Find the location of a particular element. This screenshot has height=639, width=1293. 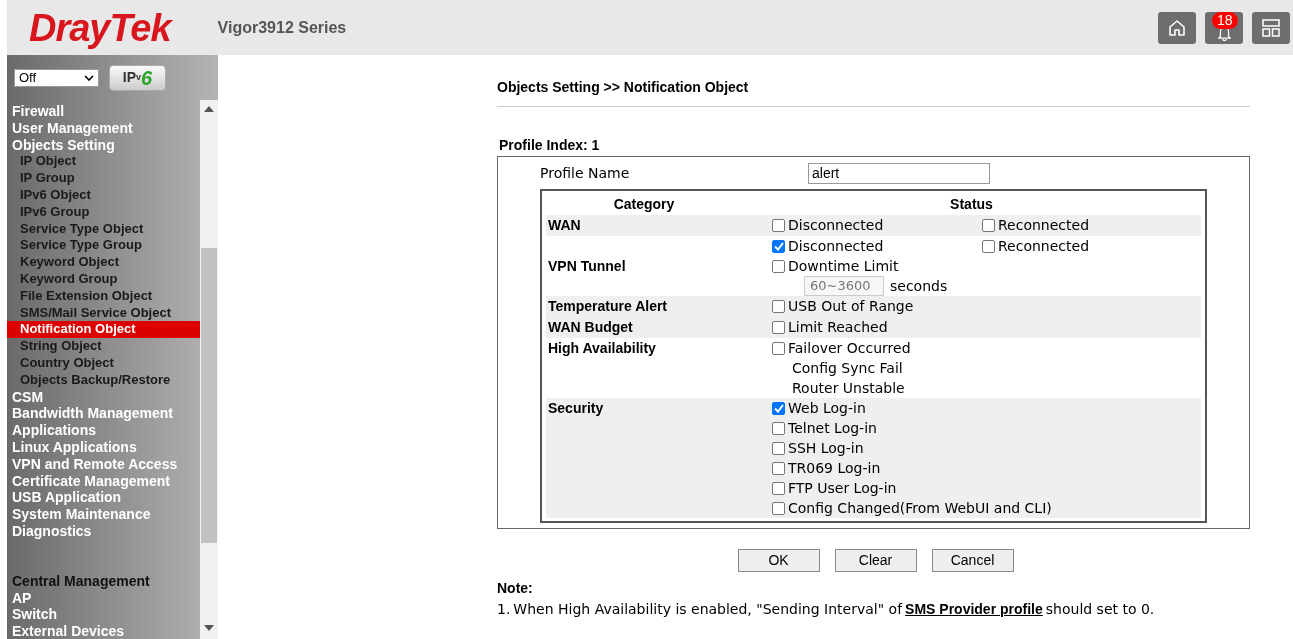

category-label: VPN Tunnel is located at coordinates (587, 266).